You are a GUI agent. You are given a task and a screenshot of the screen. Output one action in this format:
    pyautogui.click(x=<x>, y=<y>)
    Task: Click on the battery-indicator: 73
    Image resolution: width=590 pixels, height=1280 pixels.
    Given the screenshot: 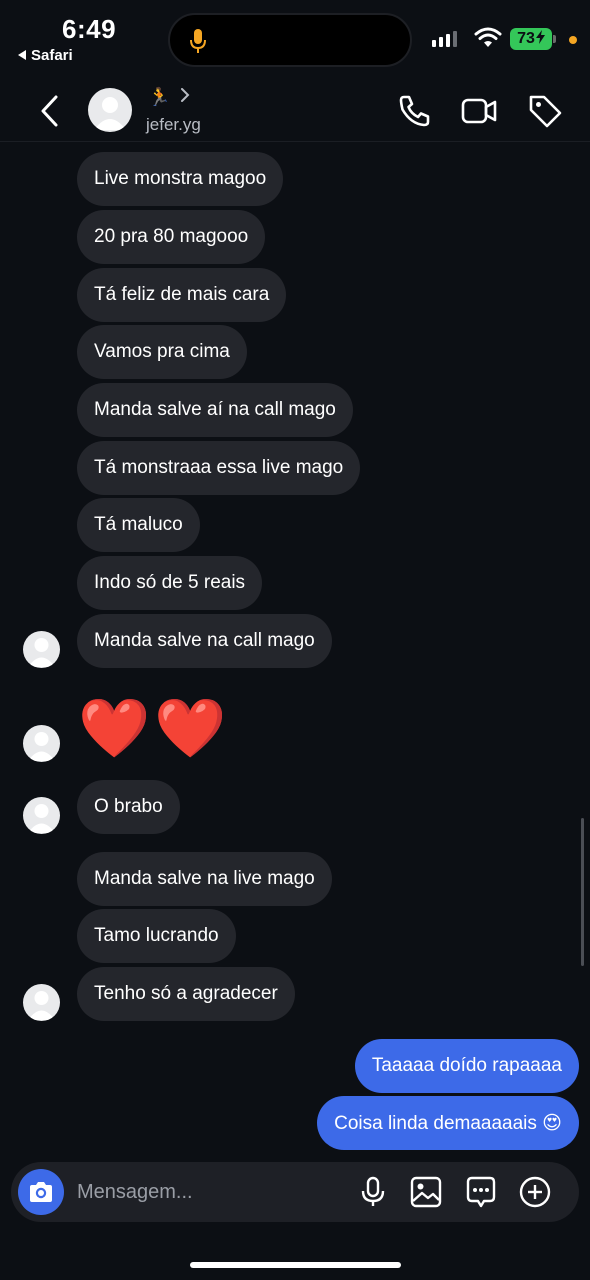 What is the action you would take?
    pyautogui.click(x=531, y=39)
    